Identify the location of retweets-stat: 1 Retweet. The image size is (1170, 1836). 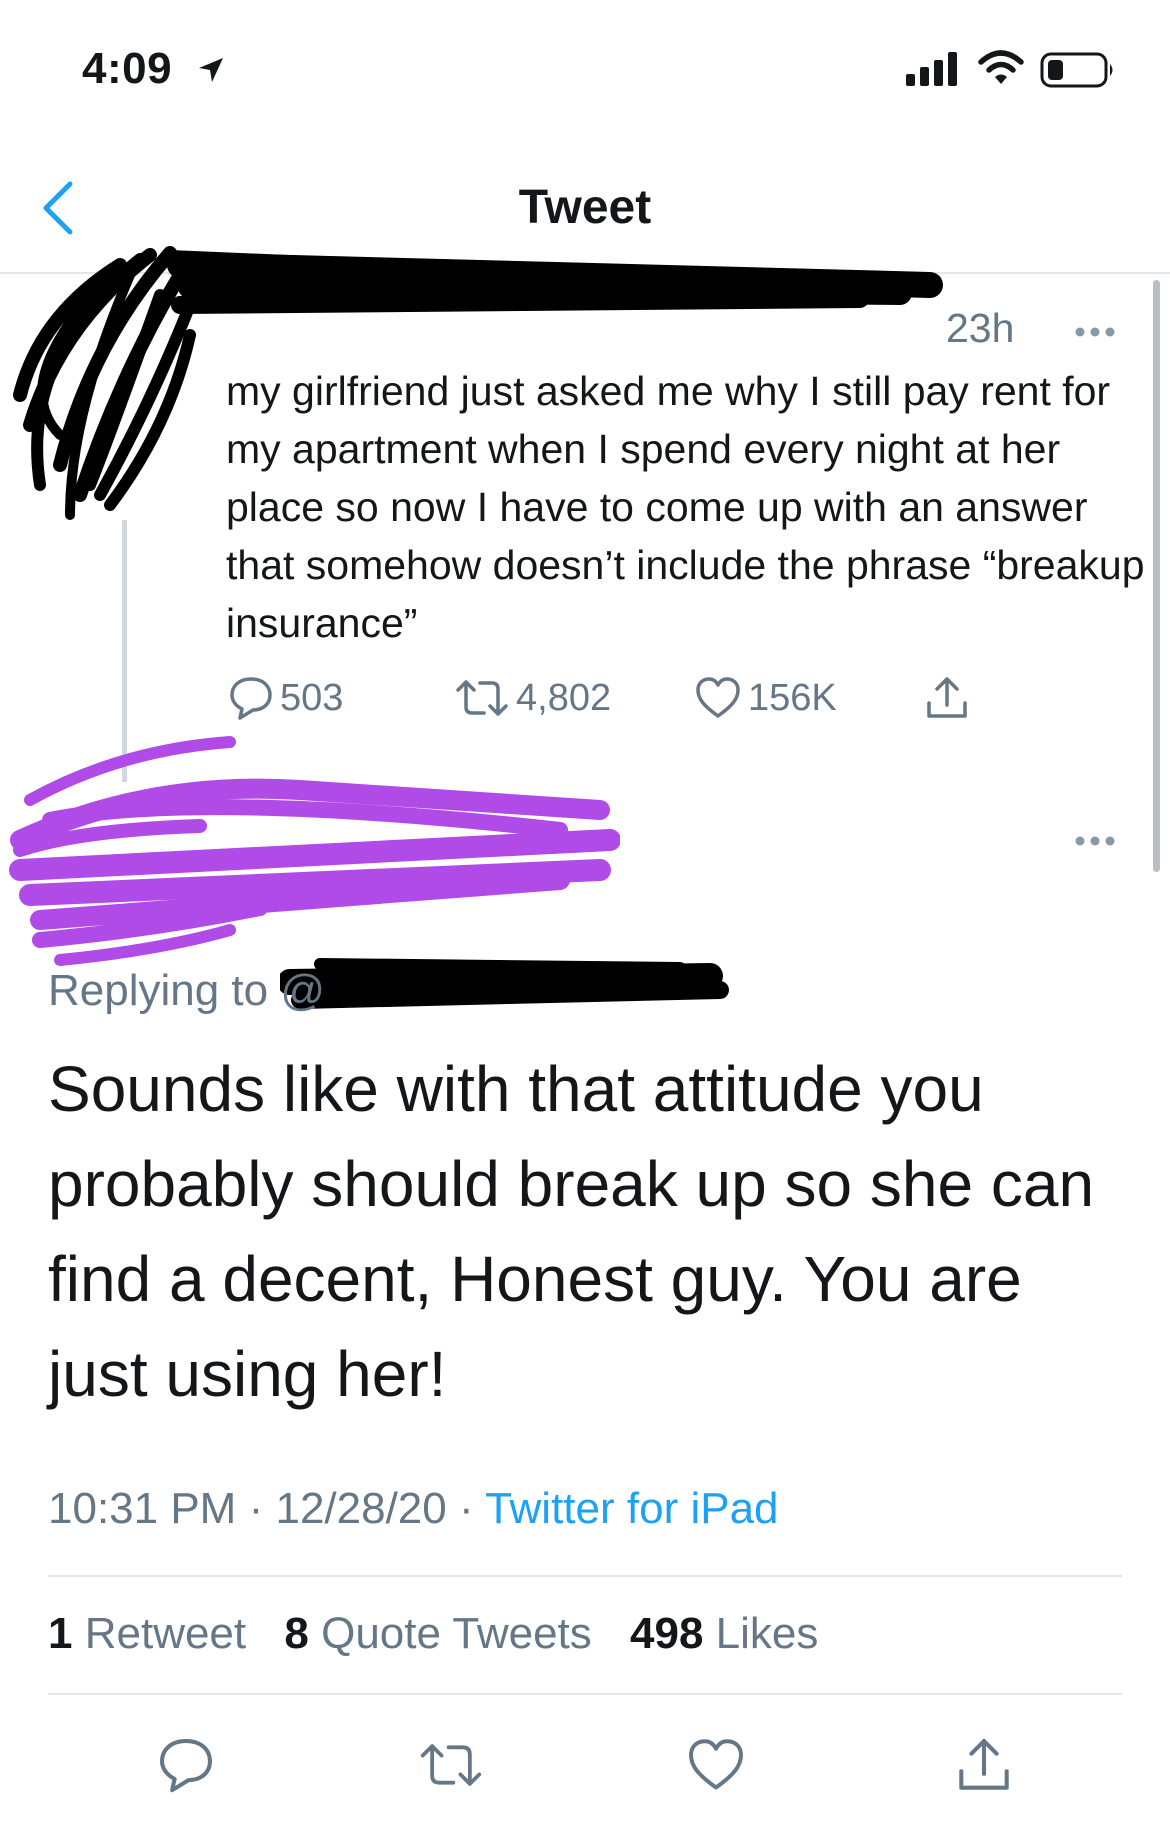
(147, 1633).